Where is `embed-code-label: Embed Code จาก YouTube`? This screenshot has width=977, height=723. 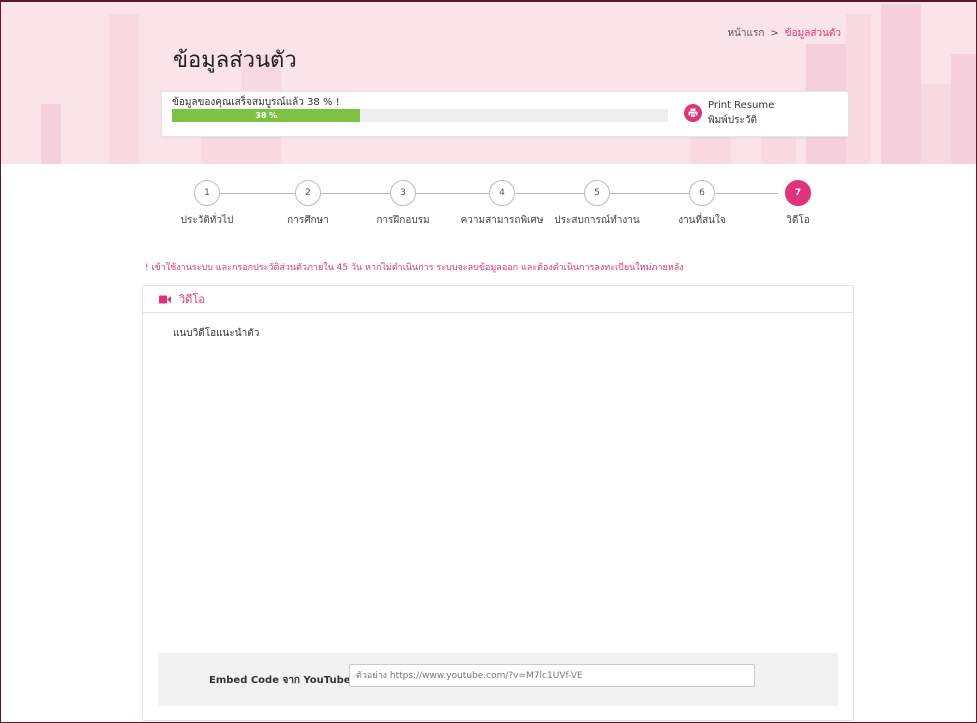
embed-code-label: Embed Code จาก YouTube is located at coordinates (280, 680).